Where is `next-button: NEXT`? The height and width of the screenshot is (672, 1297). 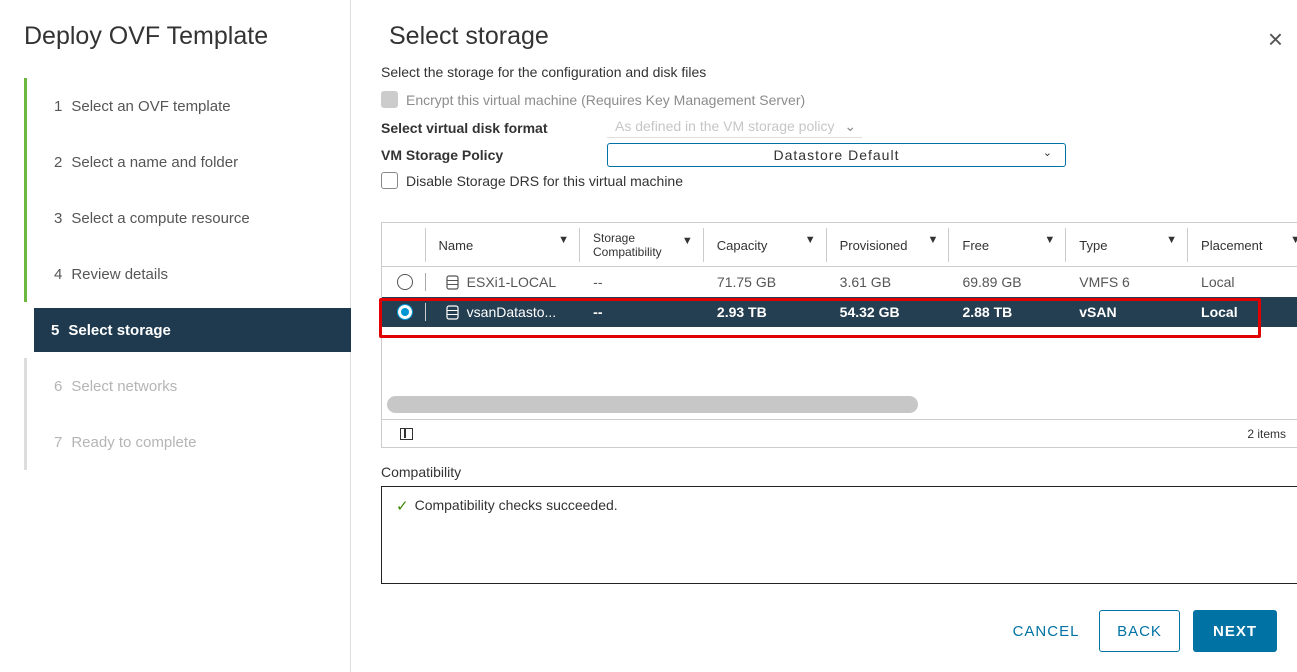 next-button: NEXT is located at coordinates (1235, 631).